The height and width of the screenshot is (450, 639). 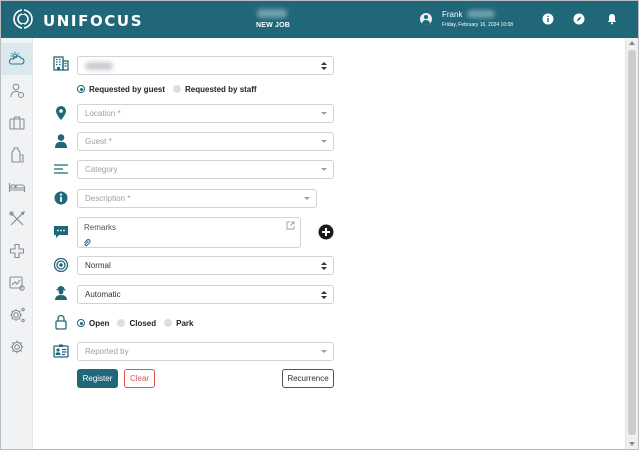 What do you see at coordinates (100, 227) in the screenshot?
I see `remarks-placeholder: Remarks` at bounding box center [100, 227].